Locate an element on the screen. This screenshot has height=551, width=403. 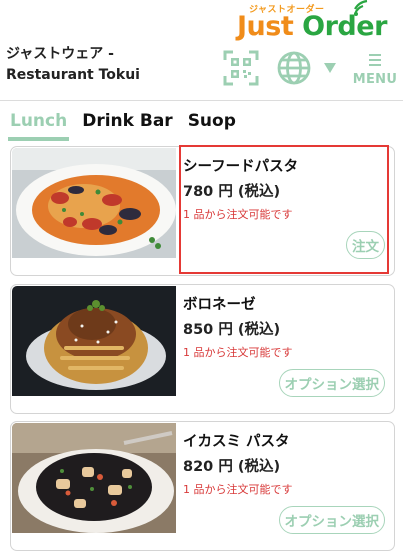
item-price: 780 円 (税込) is located at coordinates (232, 192).